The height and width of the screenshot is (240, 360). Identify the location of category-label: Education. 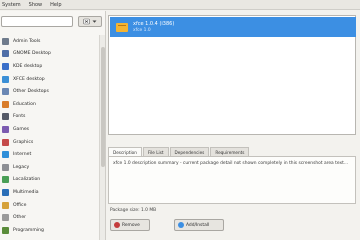
(24, 104).